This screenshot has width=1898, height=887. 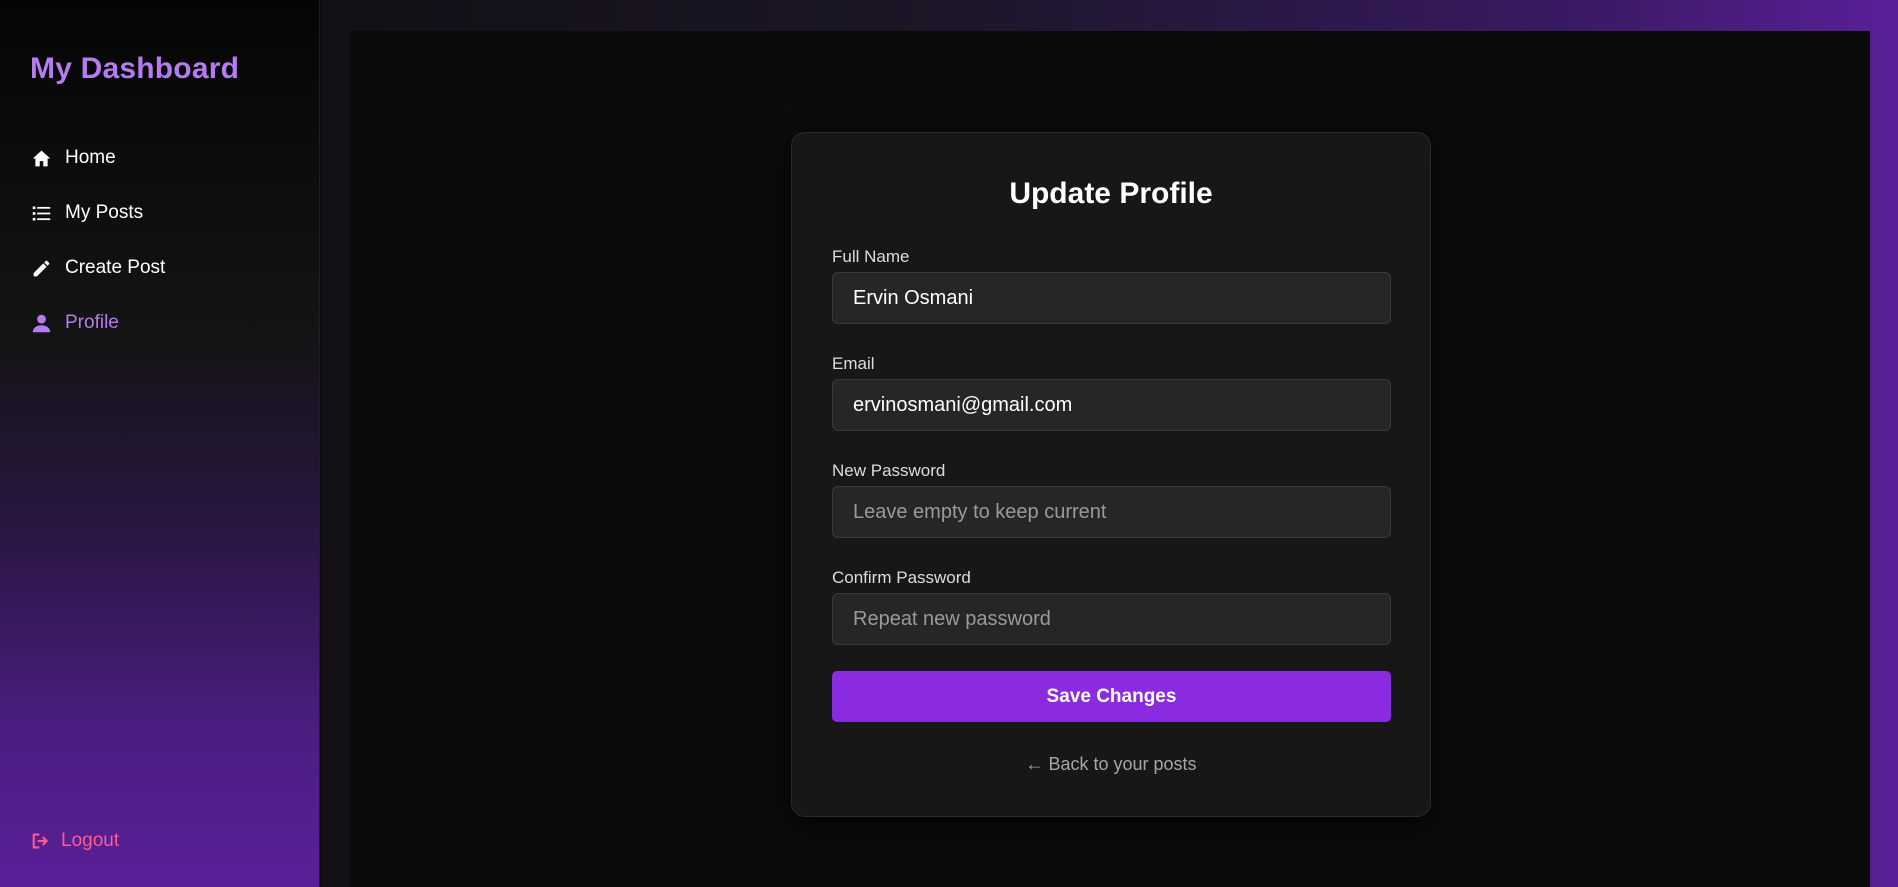 I want to click on confirm-password-field: Confirm Password, so click(x=1111, y=605).